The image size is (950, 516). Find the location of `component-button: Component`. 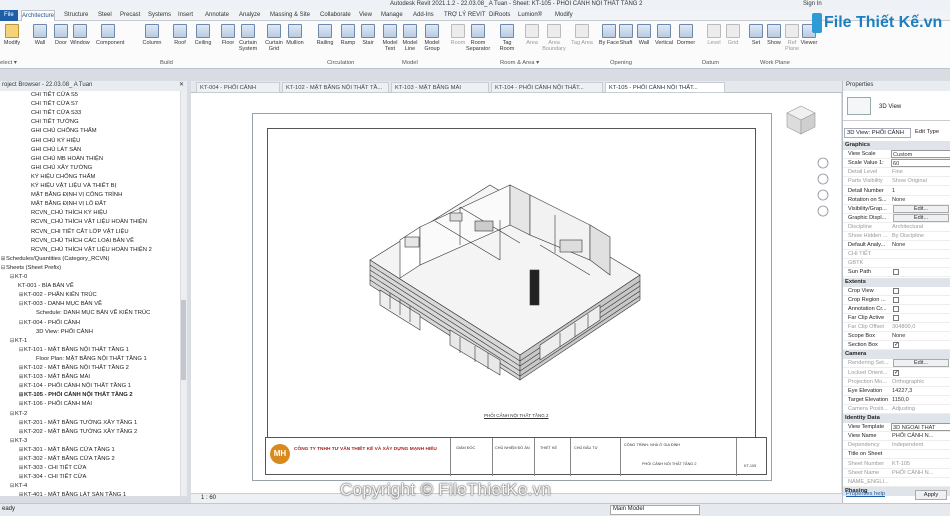

component-button: Component is located at coordinates (110, 35).